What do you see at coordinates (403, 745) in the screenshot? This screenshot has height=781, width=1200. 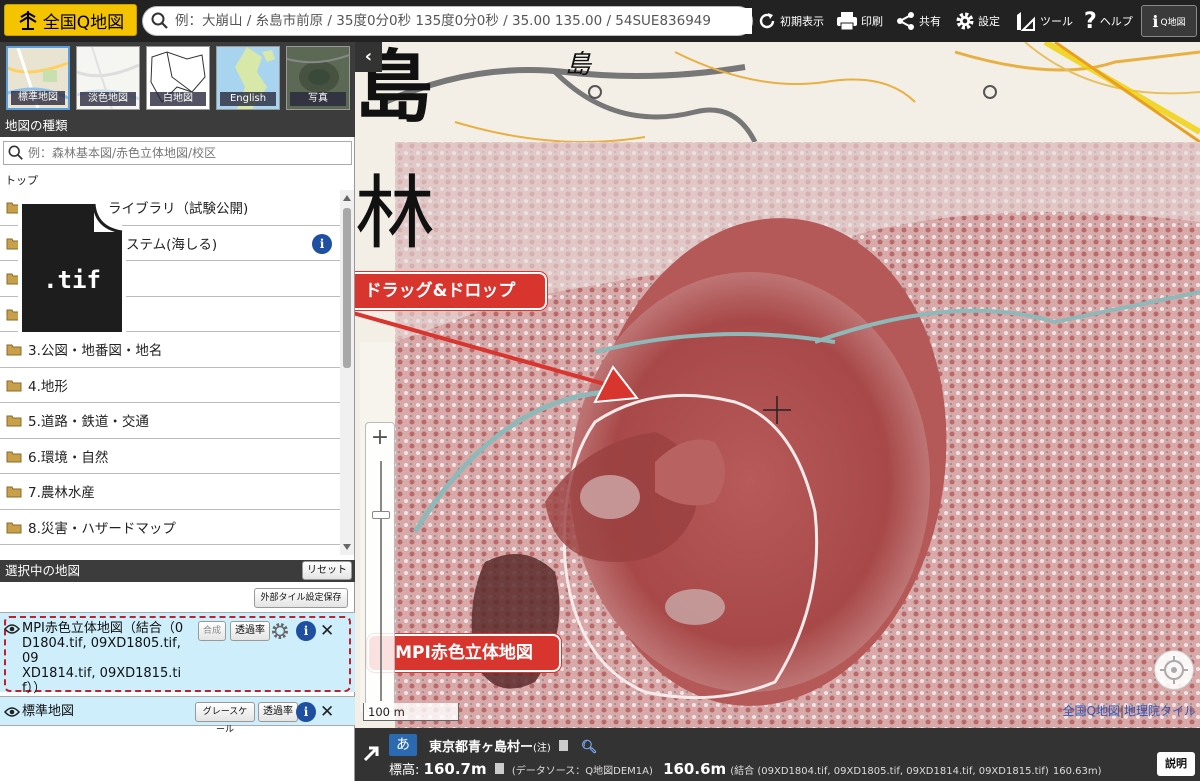 I see `kana-toggle-button: あ` at bounding box center [403, 745].